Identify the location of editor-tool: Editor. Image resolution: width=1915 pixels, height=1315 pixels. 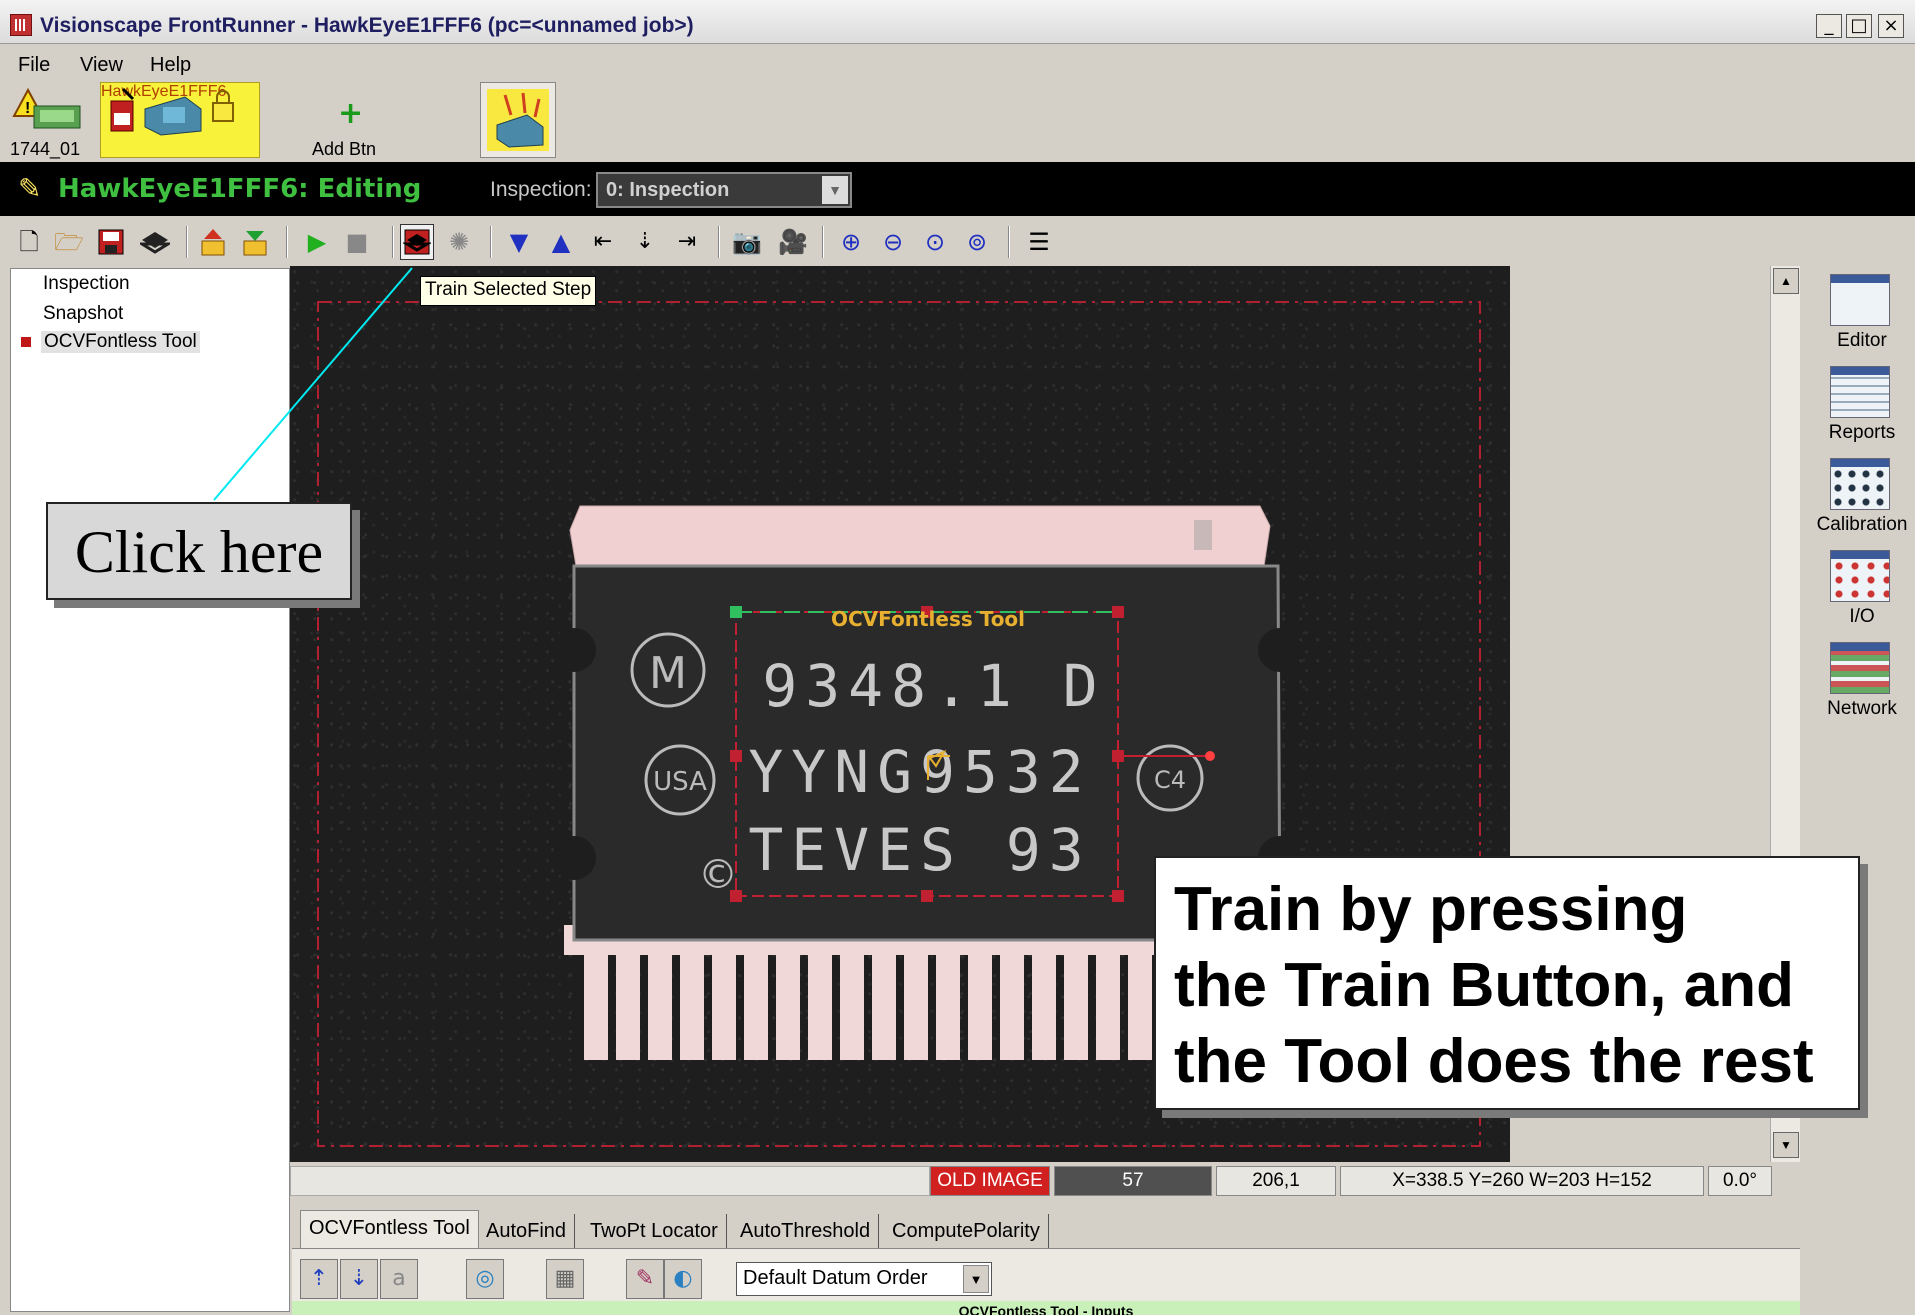
(1862, 316).